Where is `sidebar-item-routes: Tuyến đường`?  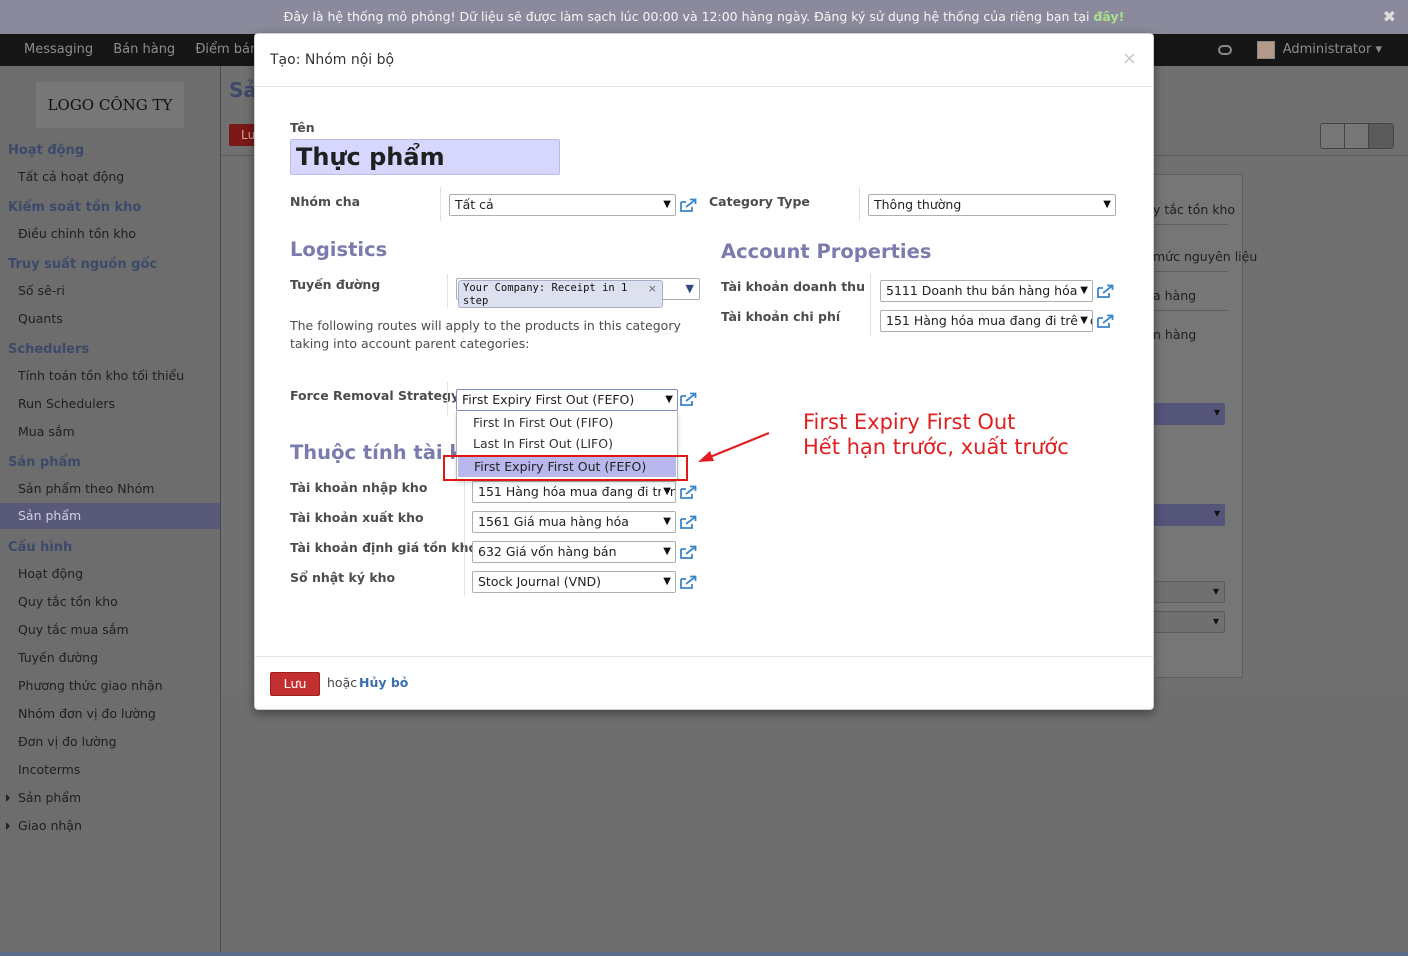 sidebar-item-routes: Tuyến đường is located at coordinates (58, 657).